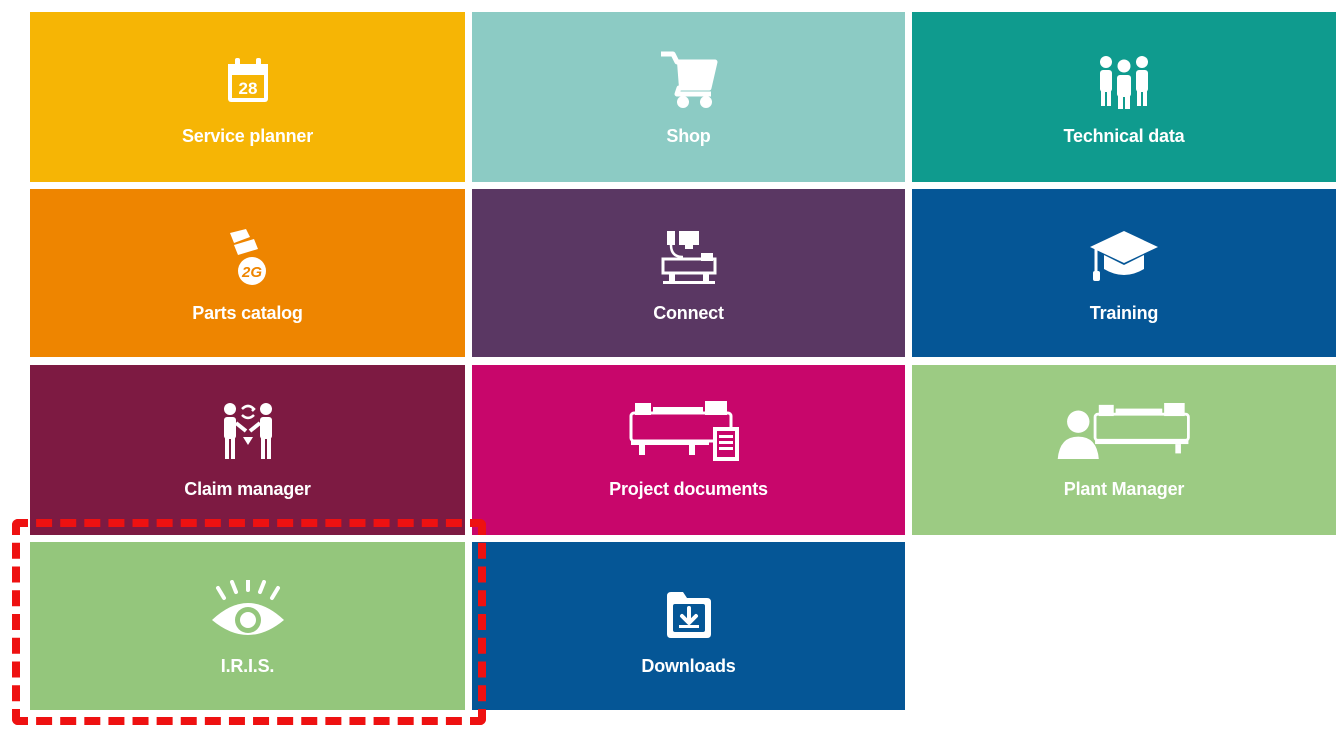 The image size is (1336, 730). I want to click on parts-icon: 2G, so click(248, 250).